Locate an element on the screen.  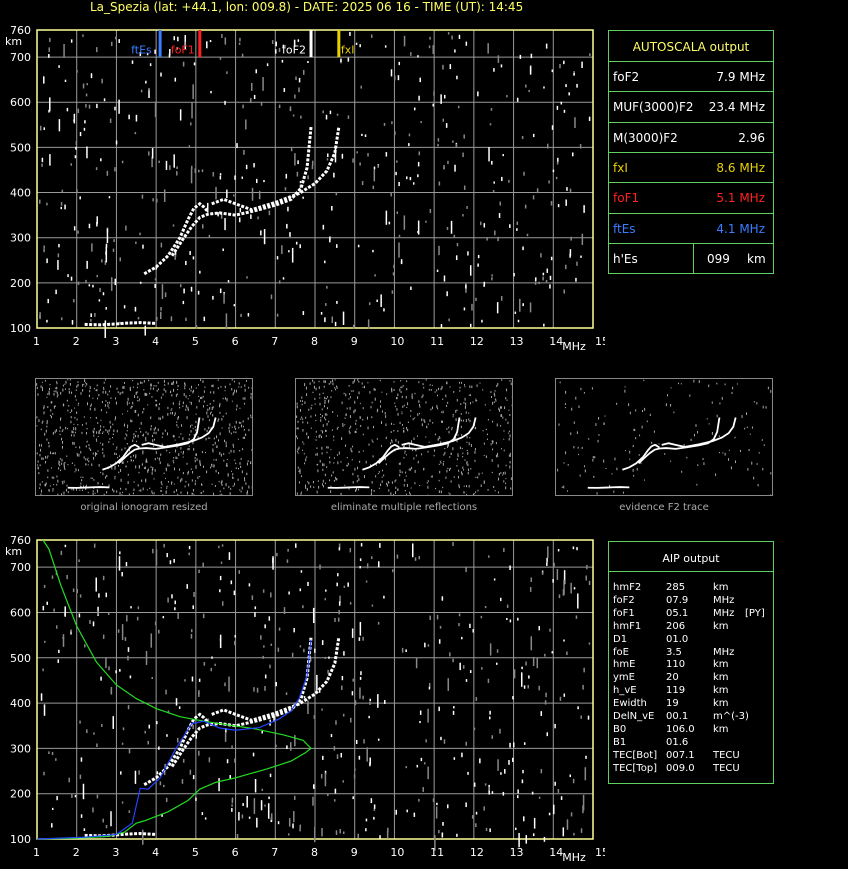
aip-name: D1 is located at coordinates (620, 639).